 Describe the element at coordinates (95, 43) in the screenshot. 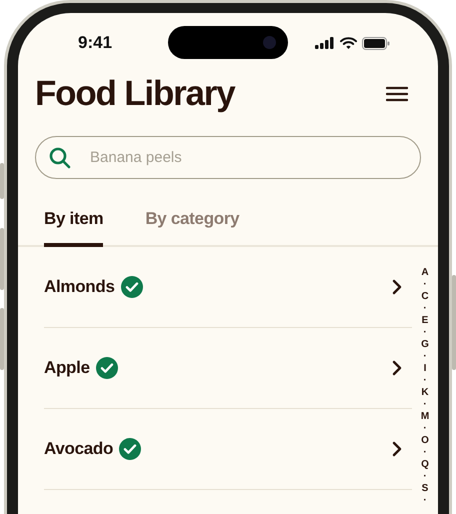

I see `status-time: 9:41` at that location.